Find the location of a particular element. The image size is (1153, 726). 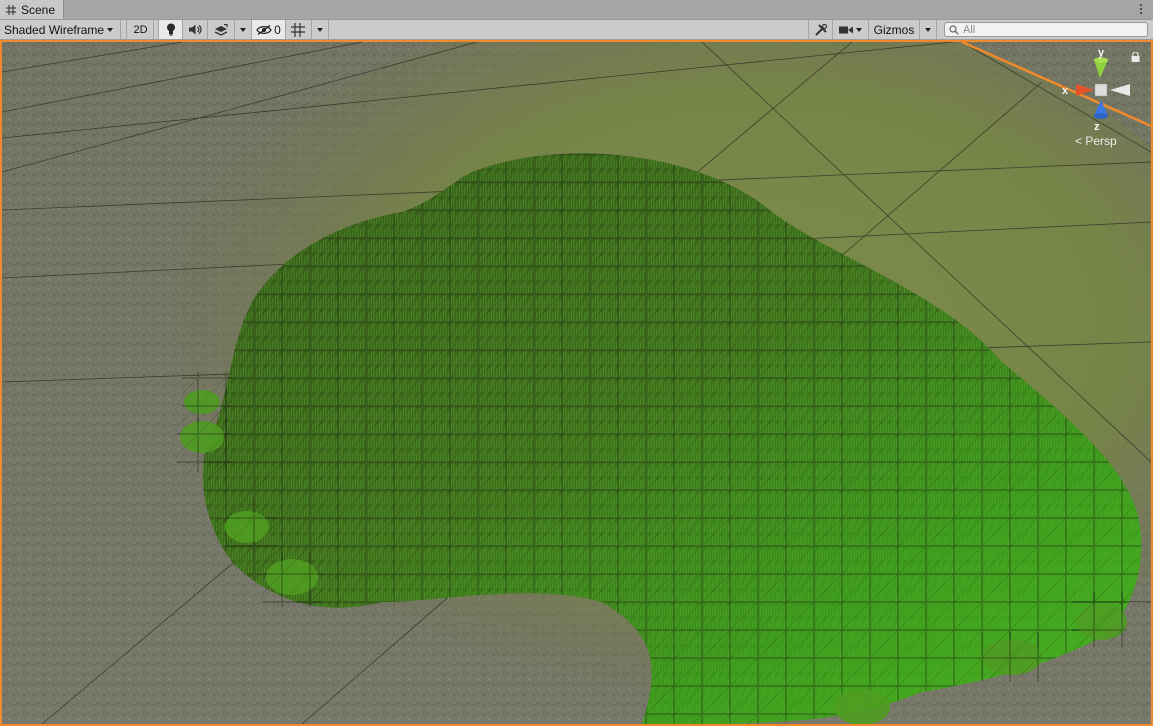

gizmo-center-cube is located at coordinates (1101, 90).